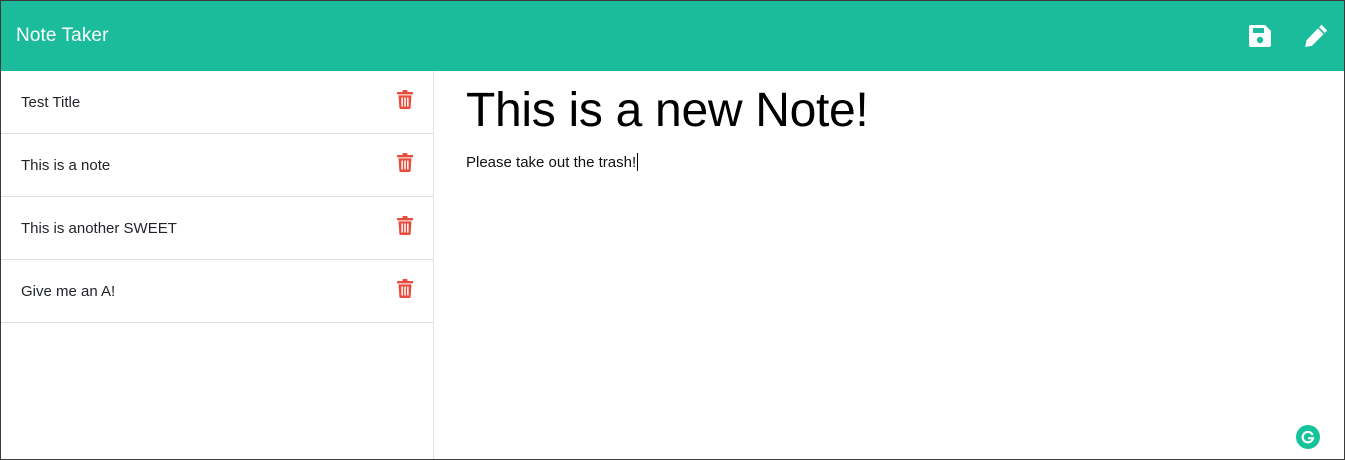  What do you see at coordinates (638, 162) in the screenshot?
I see `text-cursor` at bounding box center [638, 162].